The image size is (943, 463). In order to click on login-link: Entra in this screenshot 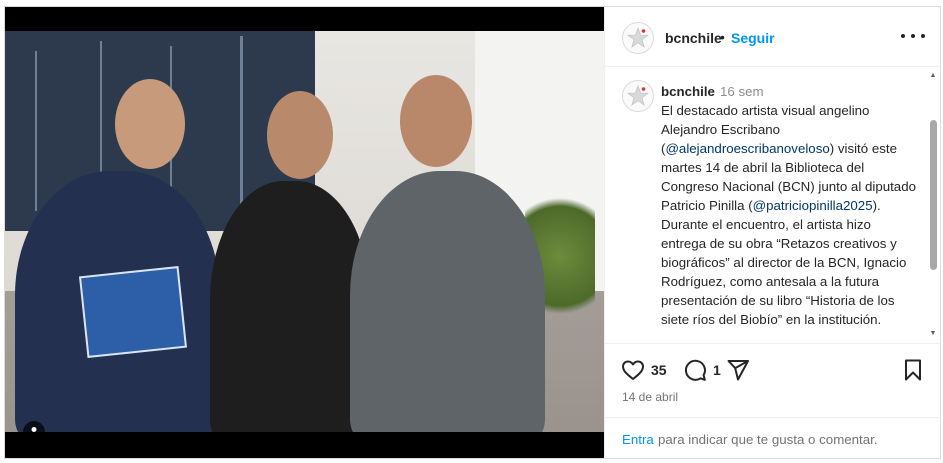, I will do `click(638, 439)`.